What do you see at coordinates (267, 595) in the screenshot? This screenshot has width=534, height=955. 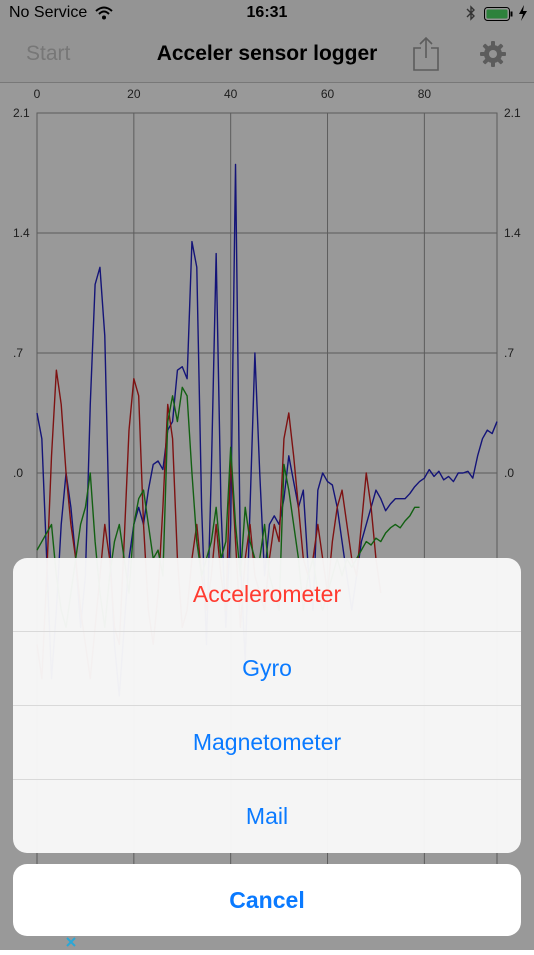 I see `accelerometer-option: Accelerometer` at bounding box center [267, 595].